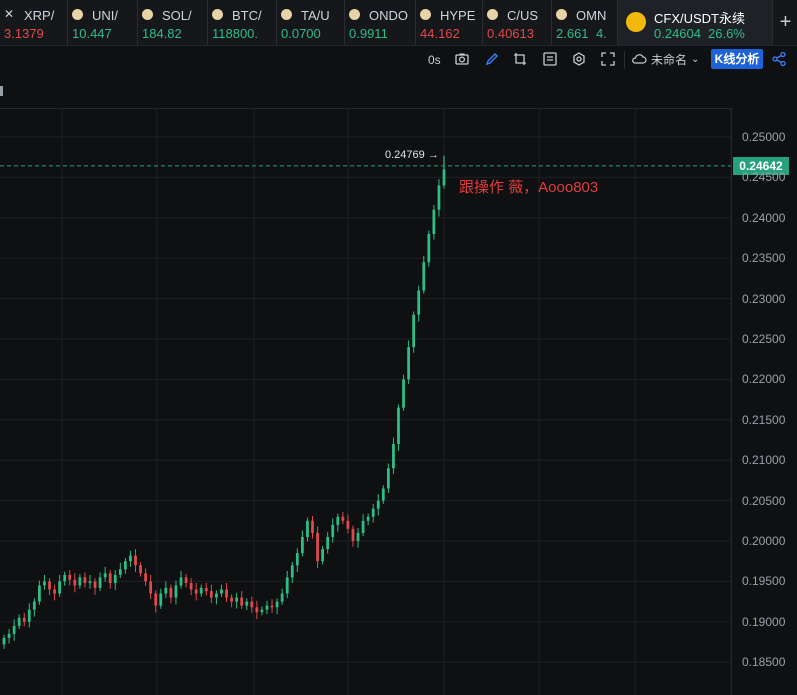 This screenshot has height=695, width=797. What do you see at coordinates (695, 22) in the screenshot?
I see `active-symbol-tab: CFX/USDT永续 0.24604 26.6%` at bounding box center [695, 22].